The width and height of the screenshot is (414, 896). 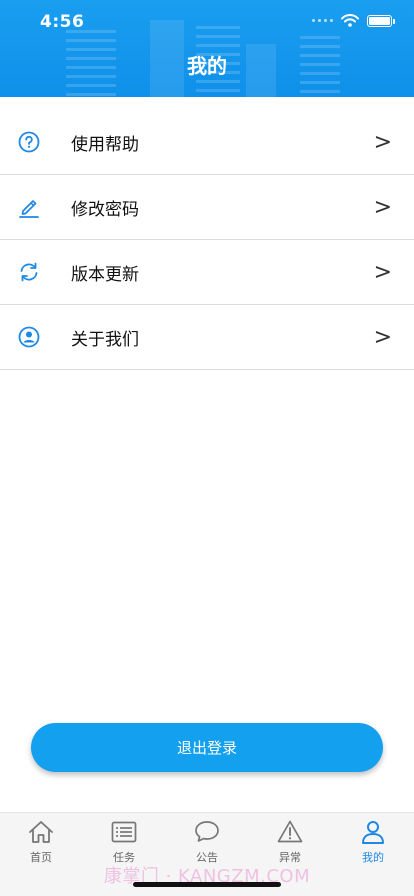 I want to click on wifi-icon, so click(x=350, y=20).